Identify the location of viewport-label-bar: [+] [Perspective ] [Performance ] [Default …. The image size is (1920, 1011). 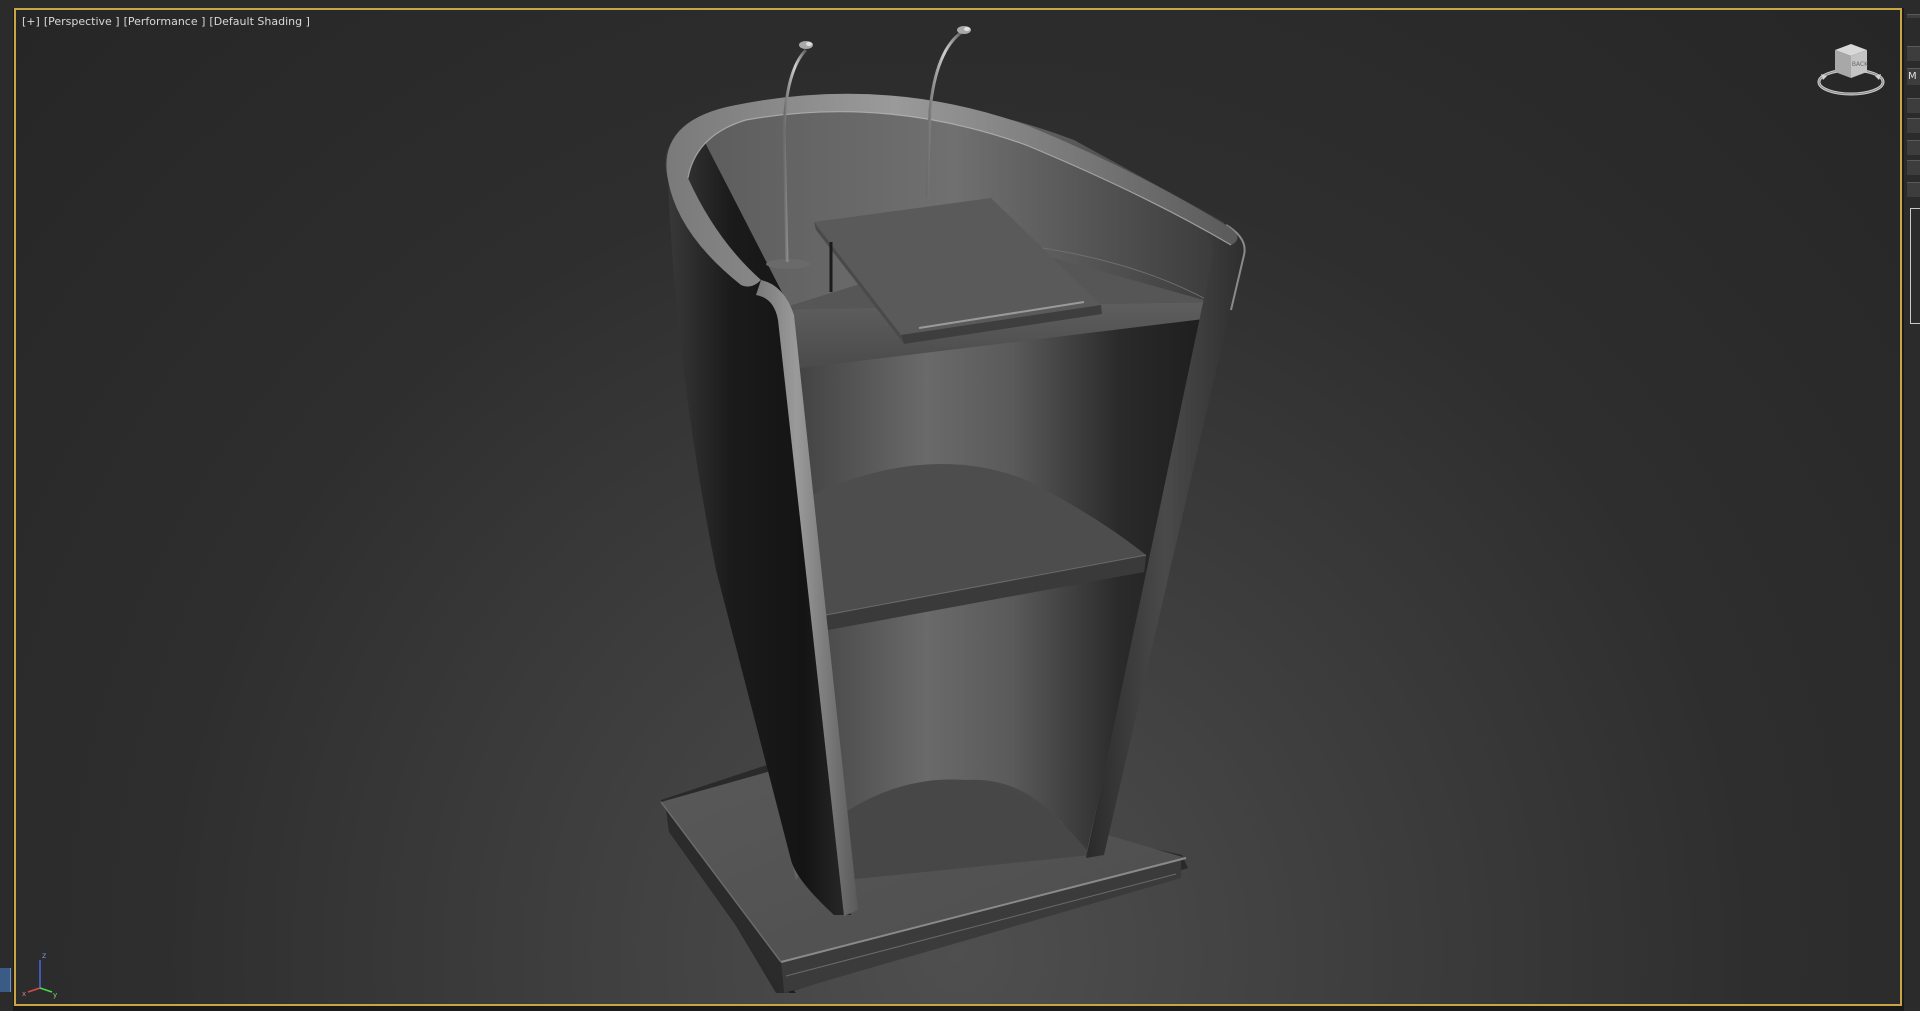
(168, 21).